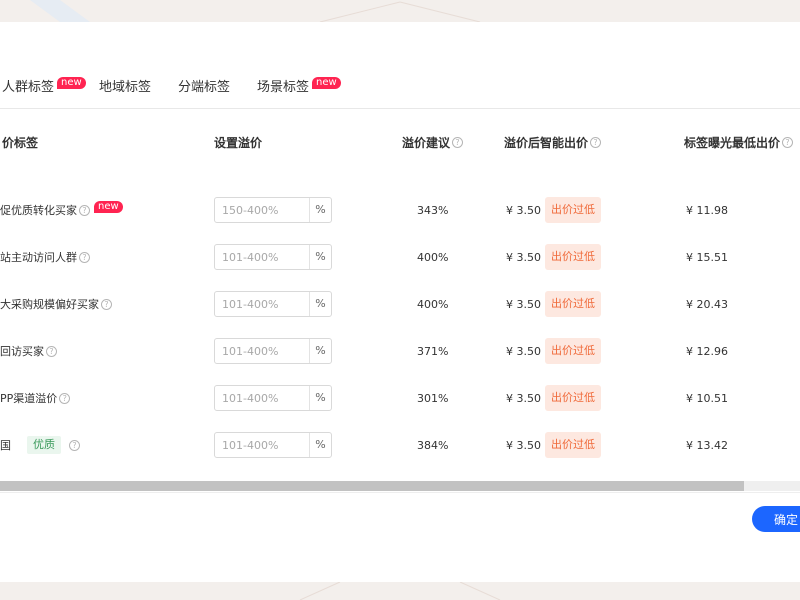 Image resolution: width=800 pixels, height=600 pixels. I want to click on tag-cell: 国 优质?, so click(40, 445).